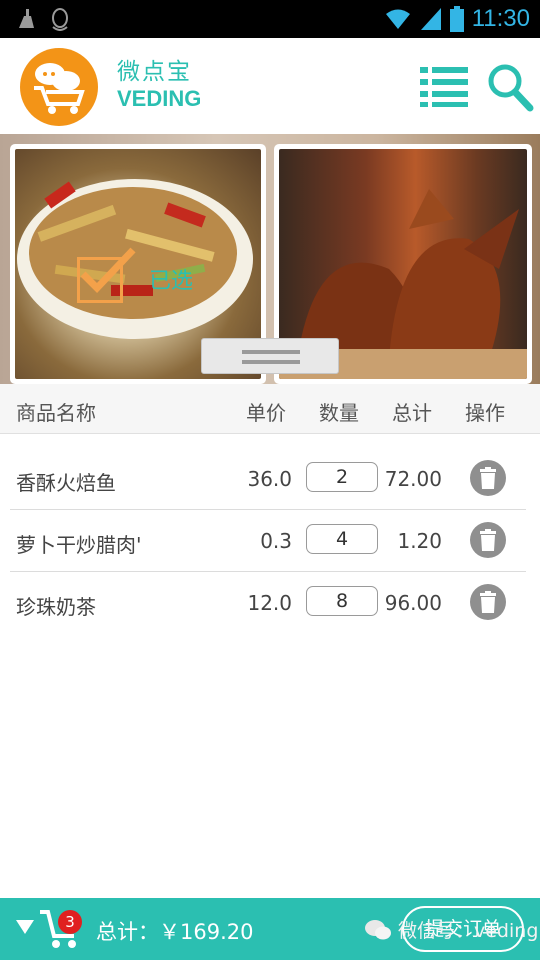  What do you see at coordinates (175, 932) in the screenshot?
I see `order-total: 总计：￥169.20` at bounding box center [175, 932].